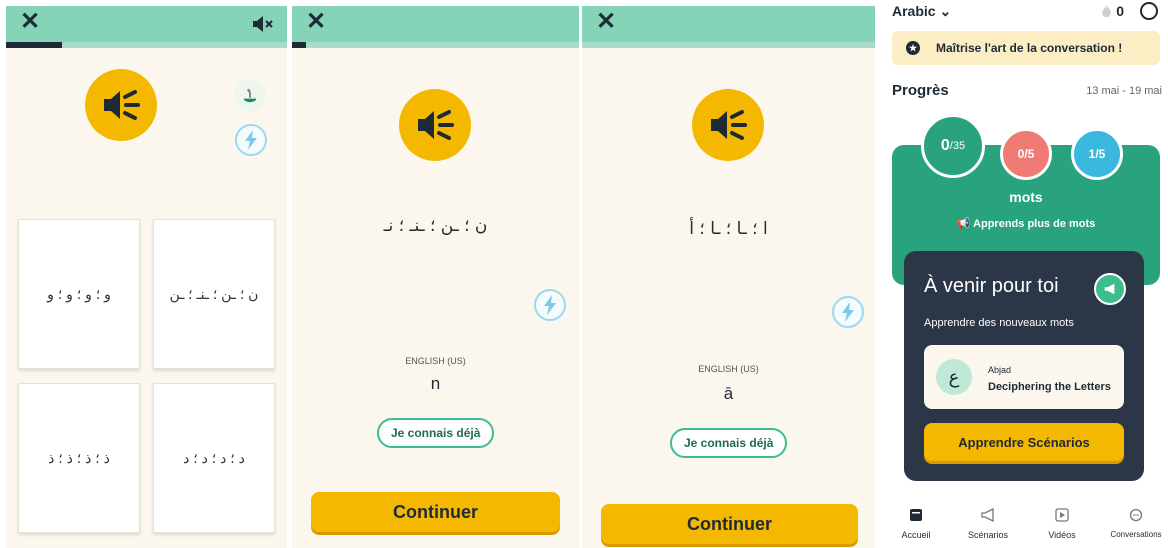 This screenshot has width=1168, height=548. What do you see at coordinates (1097, 154) in the screenshot?
I see `videos-goal-circle: 1/5` at bounding box center [1097, 154].